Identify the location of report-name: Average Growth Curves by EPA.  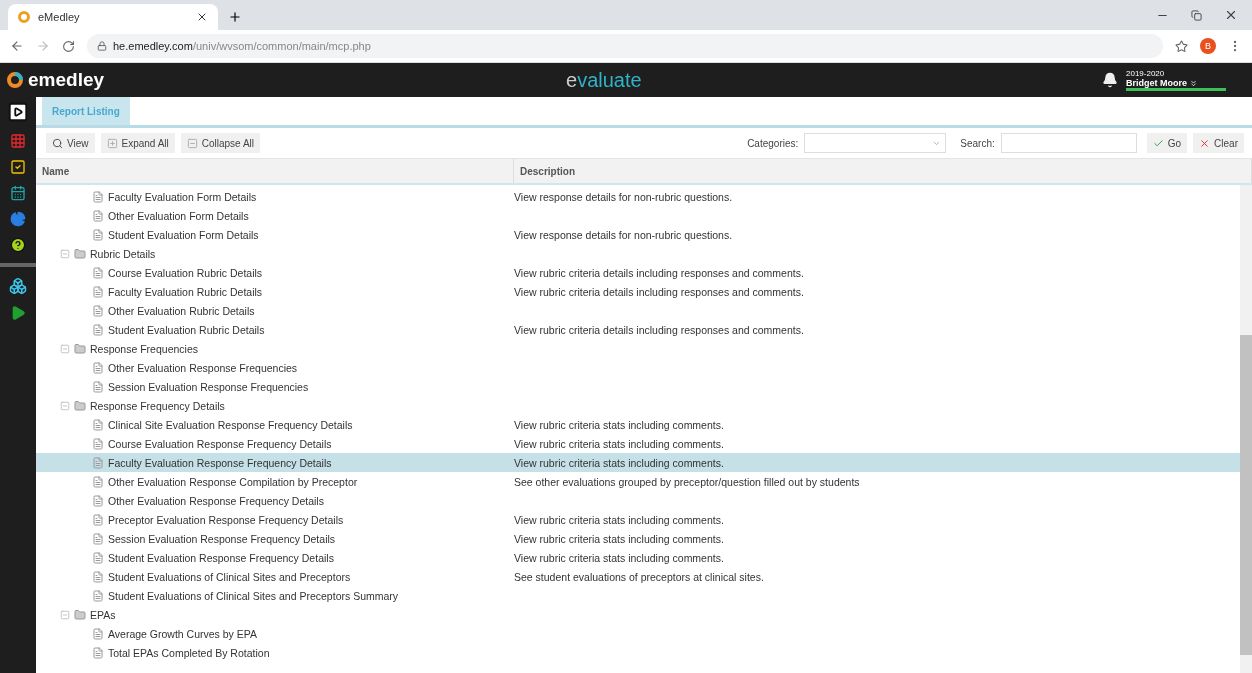
(182, 633).